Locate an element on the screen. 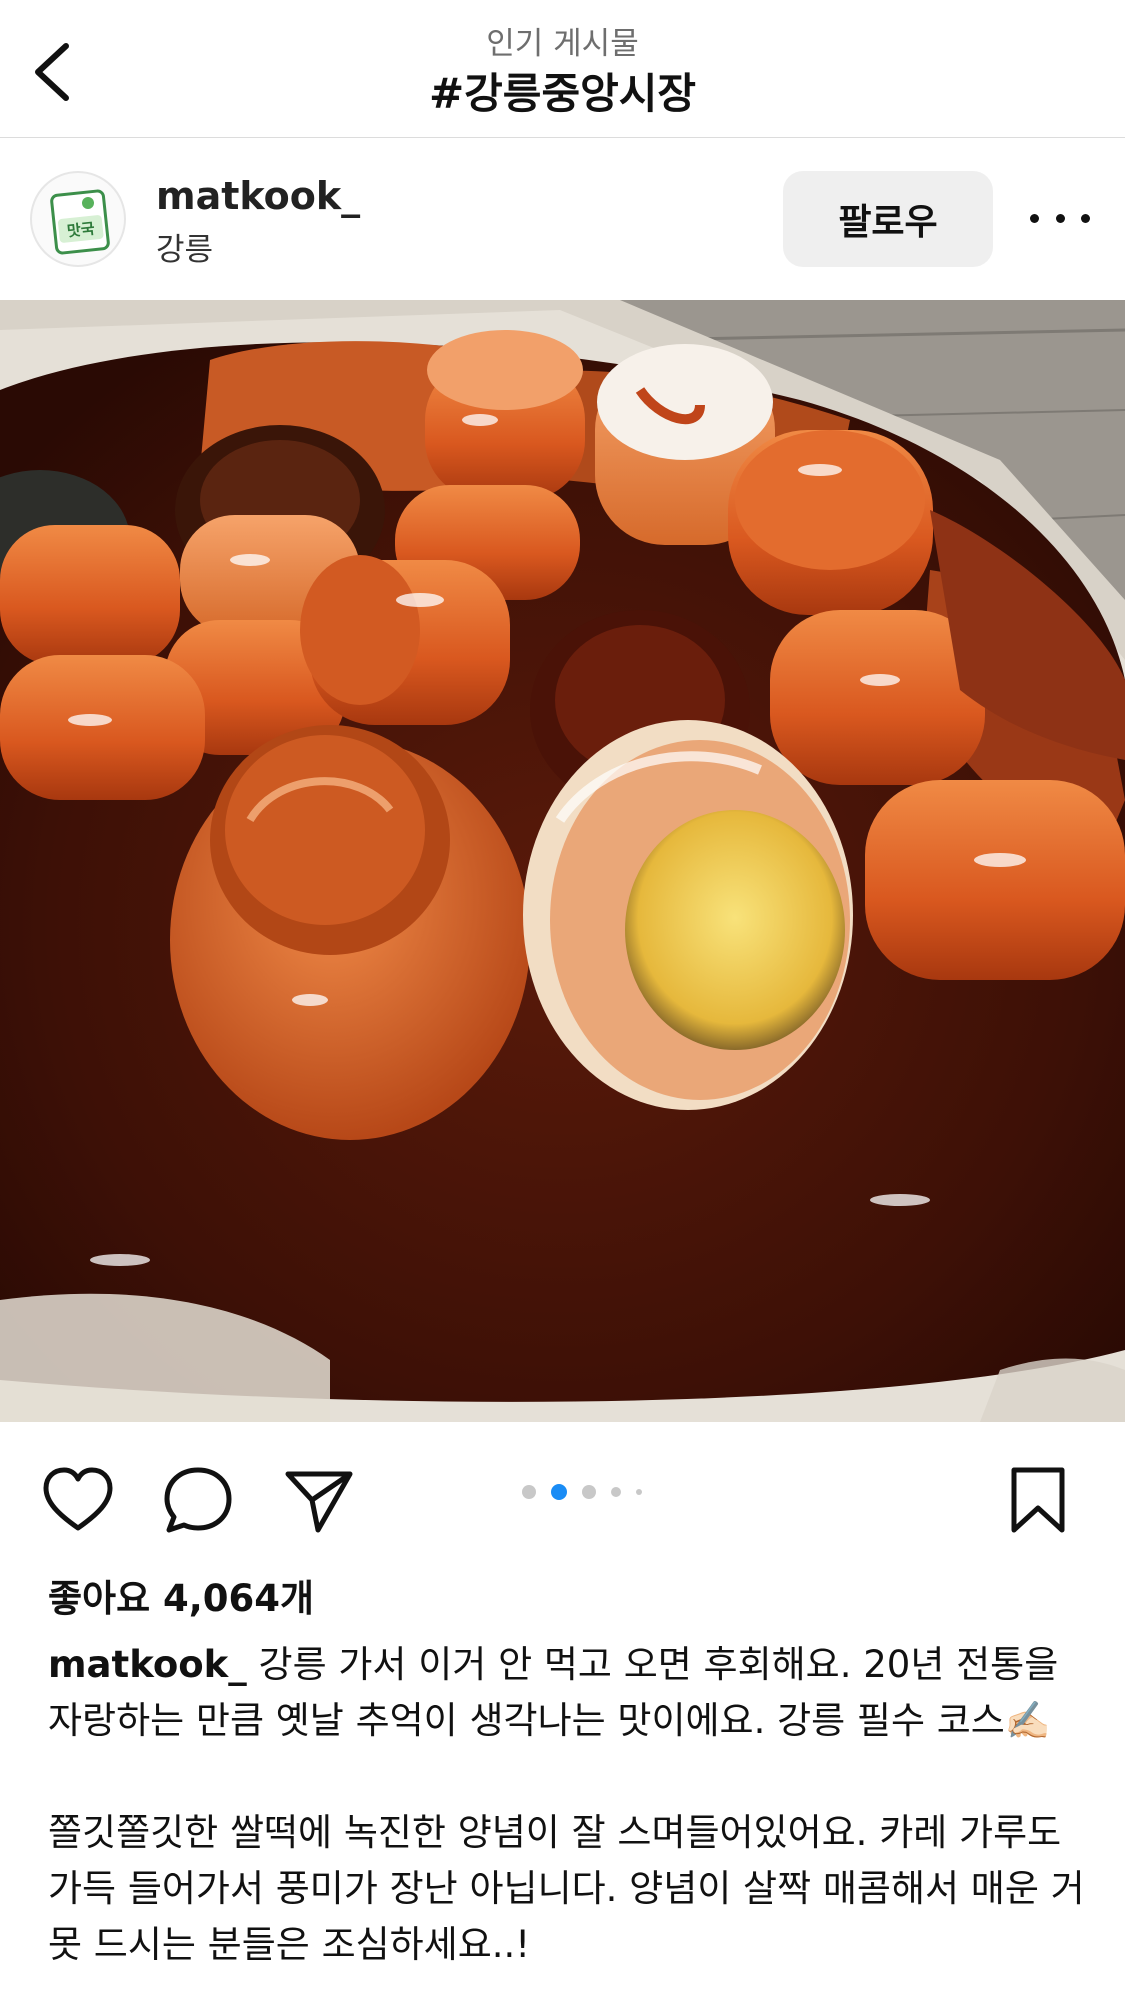  heart-icon is located at coordinates (78, 1499).